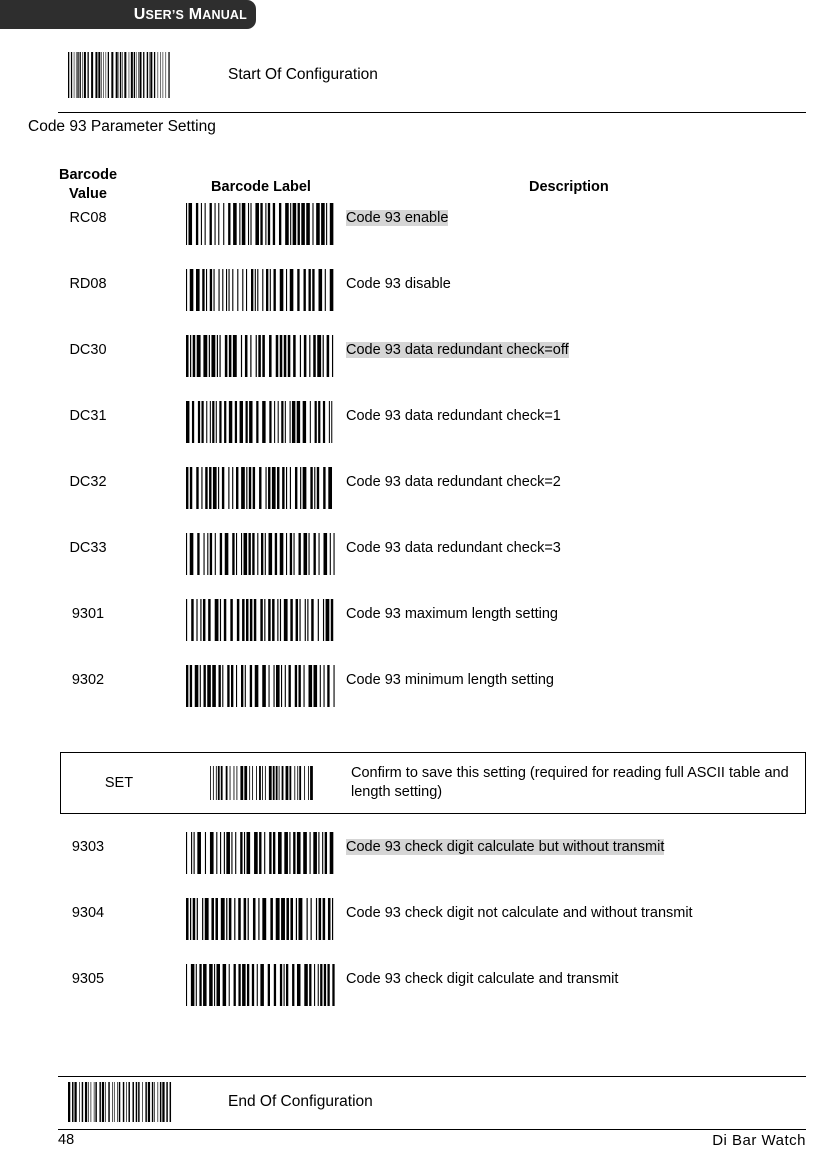 The image size is (828, 1150). Describe the element at coordinates (88, 284) in the screenshot. I see `row-barcode-value: RD08` at that location.